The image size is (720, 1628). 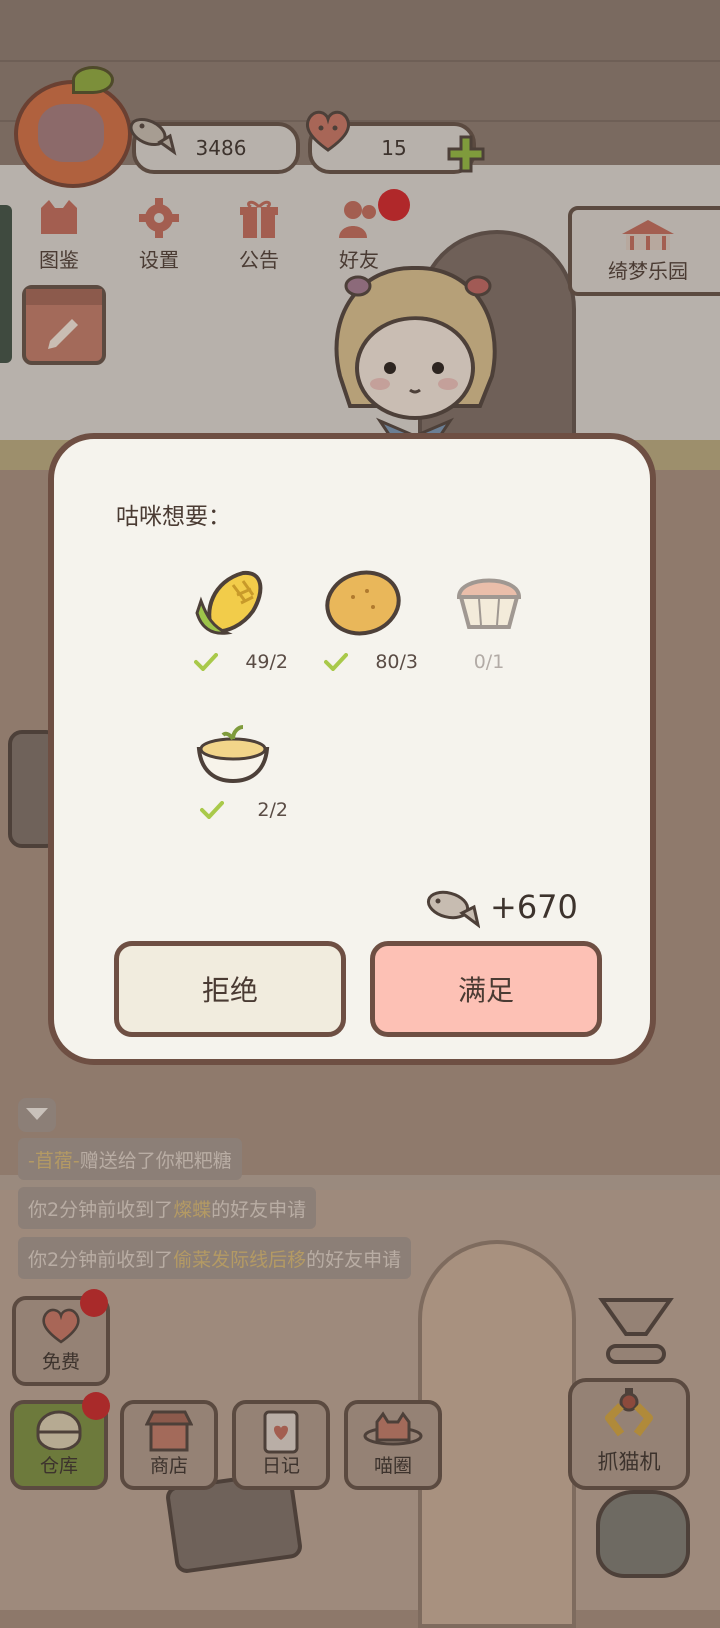 I want to click on cupcake-icon, so click(x=489, y=603).